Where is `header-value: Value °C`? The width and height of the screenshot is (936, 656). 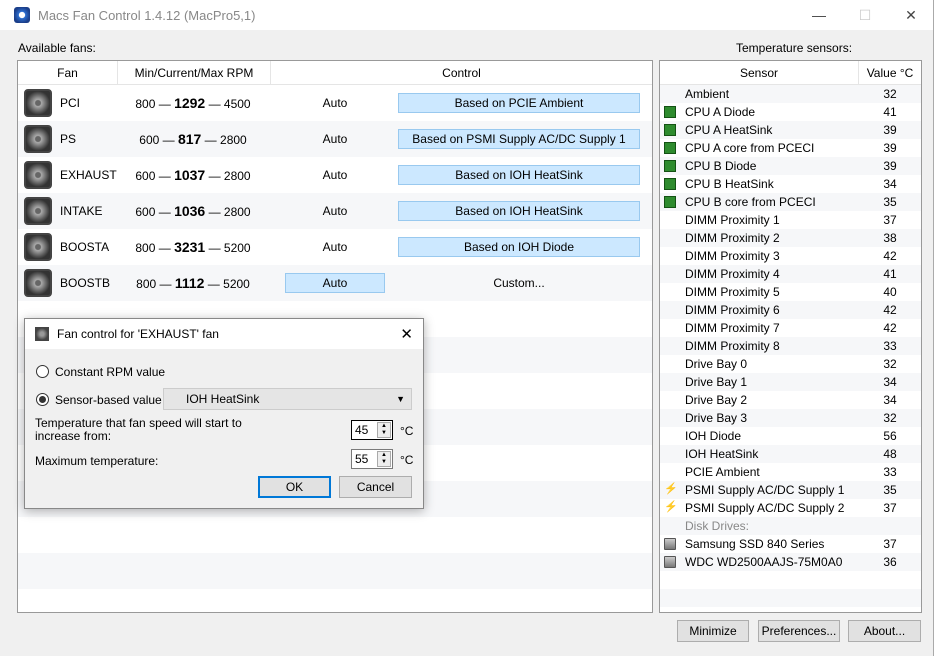 header-value: Value °C is located at coordinates (890, 72).